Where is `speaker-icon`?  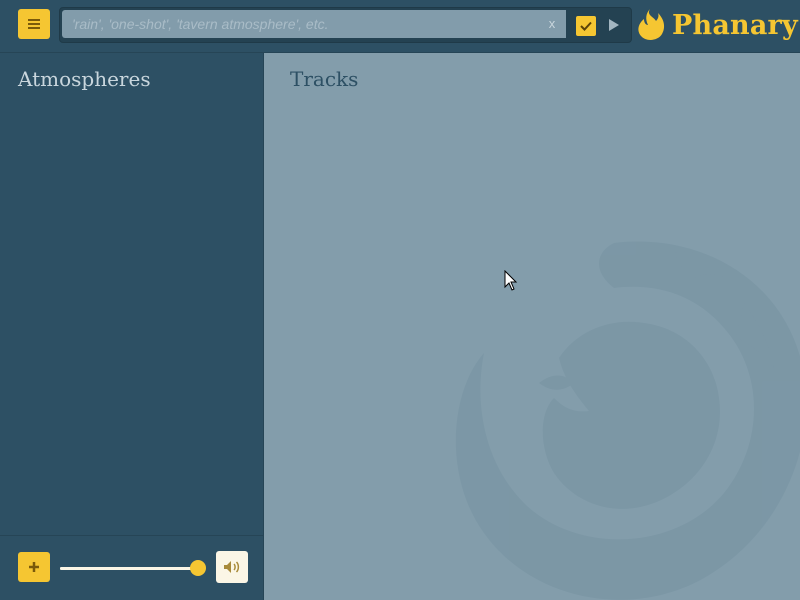
speaker-icon is located at coordinates (232, 567).